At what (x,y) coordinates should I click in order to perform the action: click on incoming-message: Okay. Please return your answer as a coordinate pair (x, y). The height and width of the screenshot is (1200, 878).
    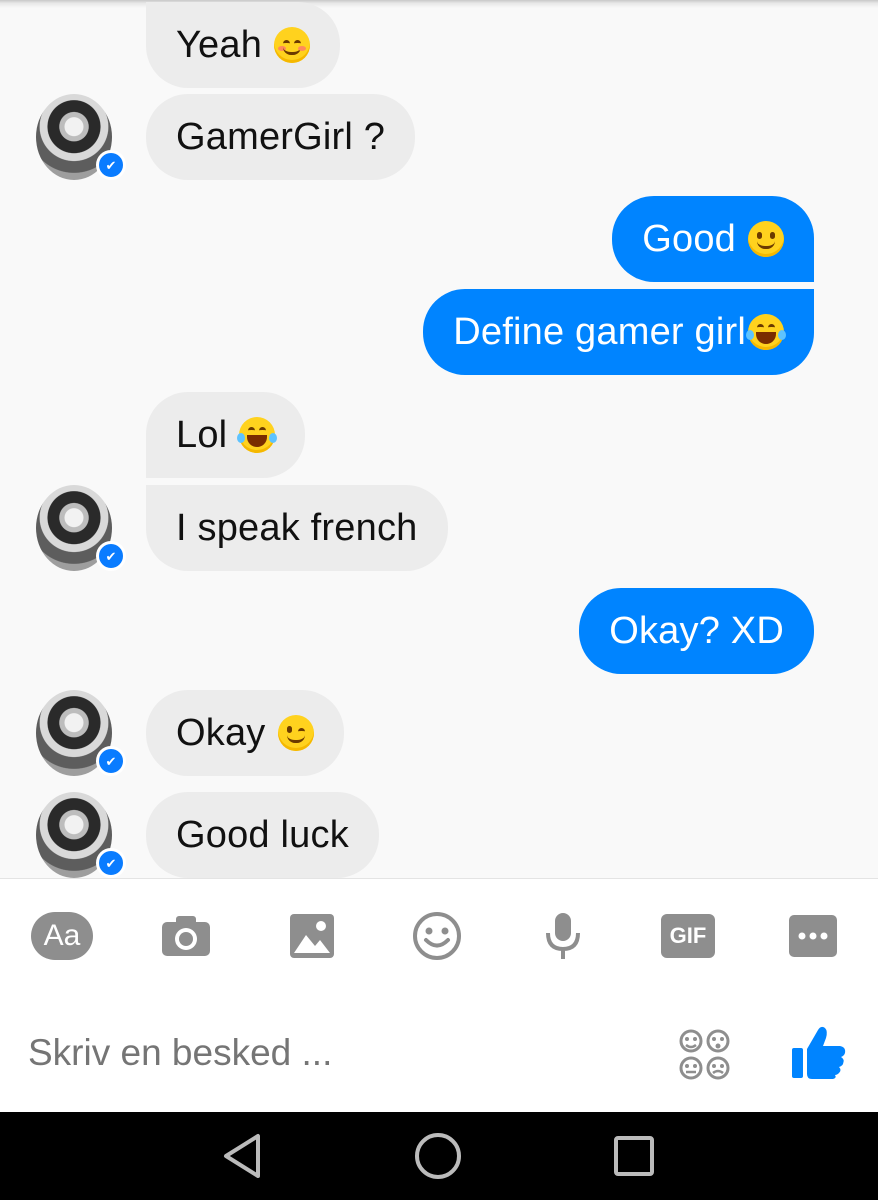
    Looking at the image, I should click on (245, 733).